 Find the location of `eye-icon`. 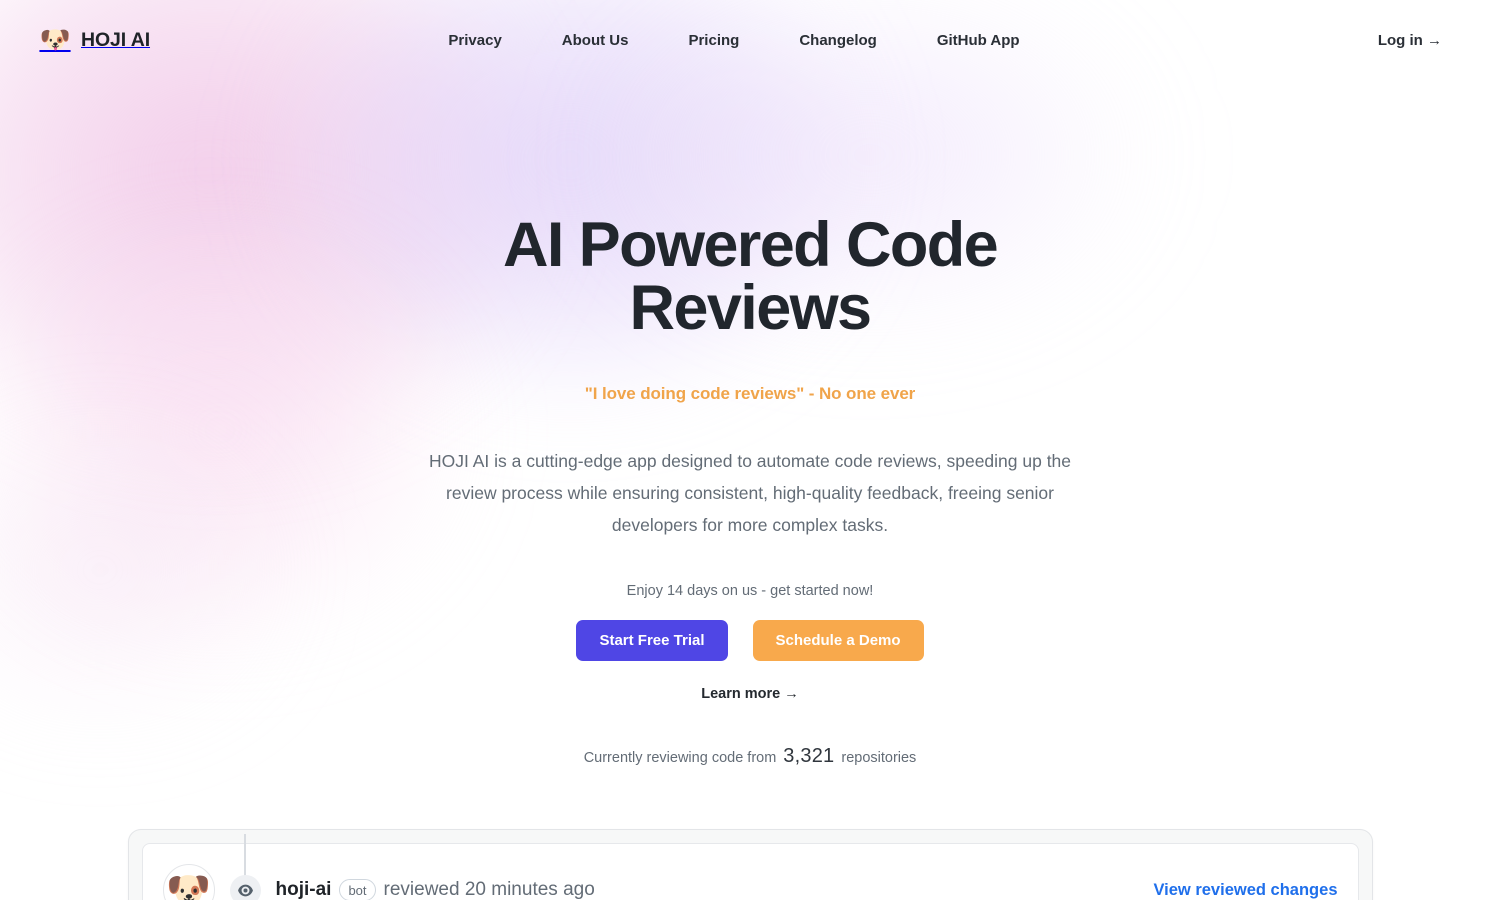

eye-icon is located at coordinates (245, 887).